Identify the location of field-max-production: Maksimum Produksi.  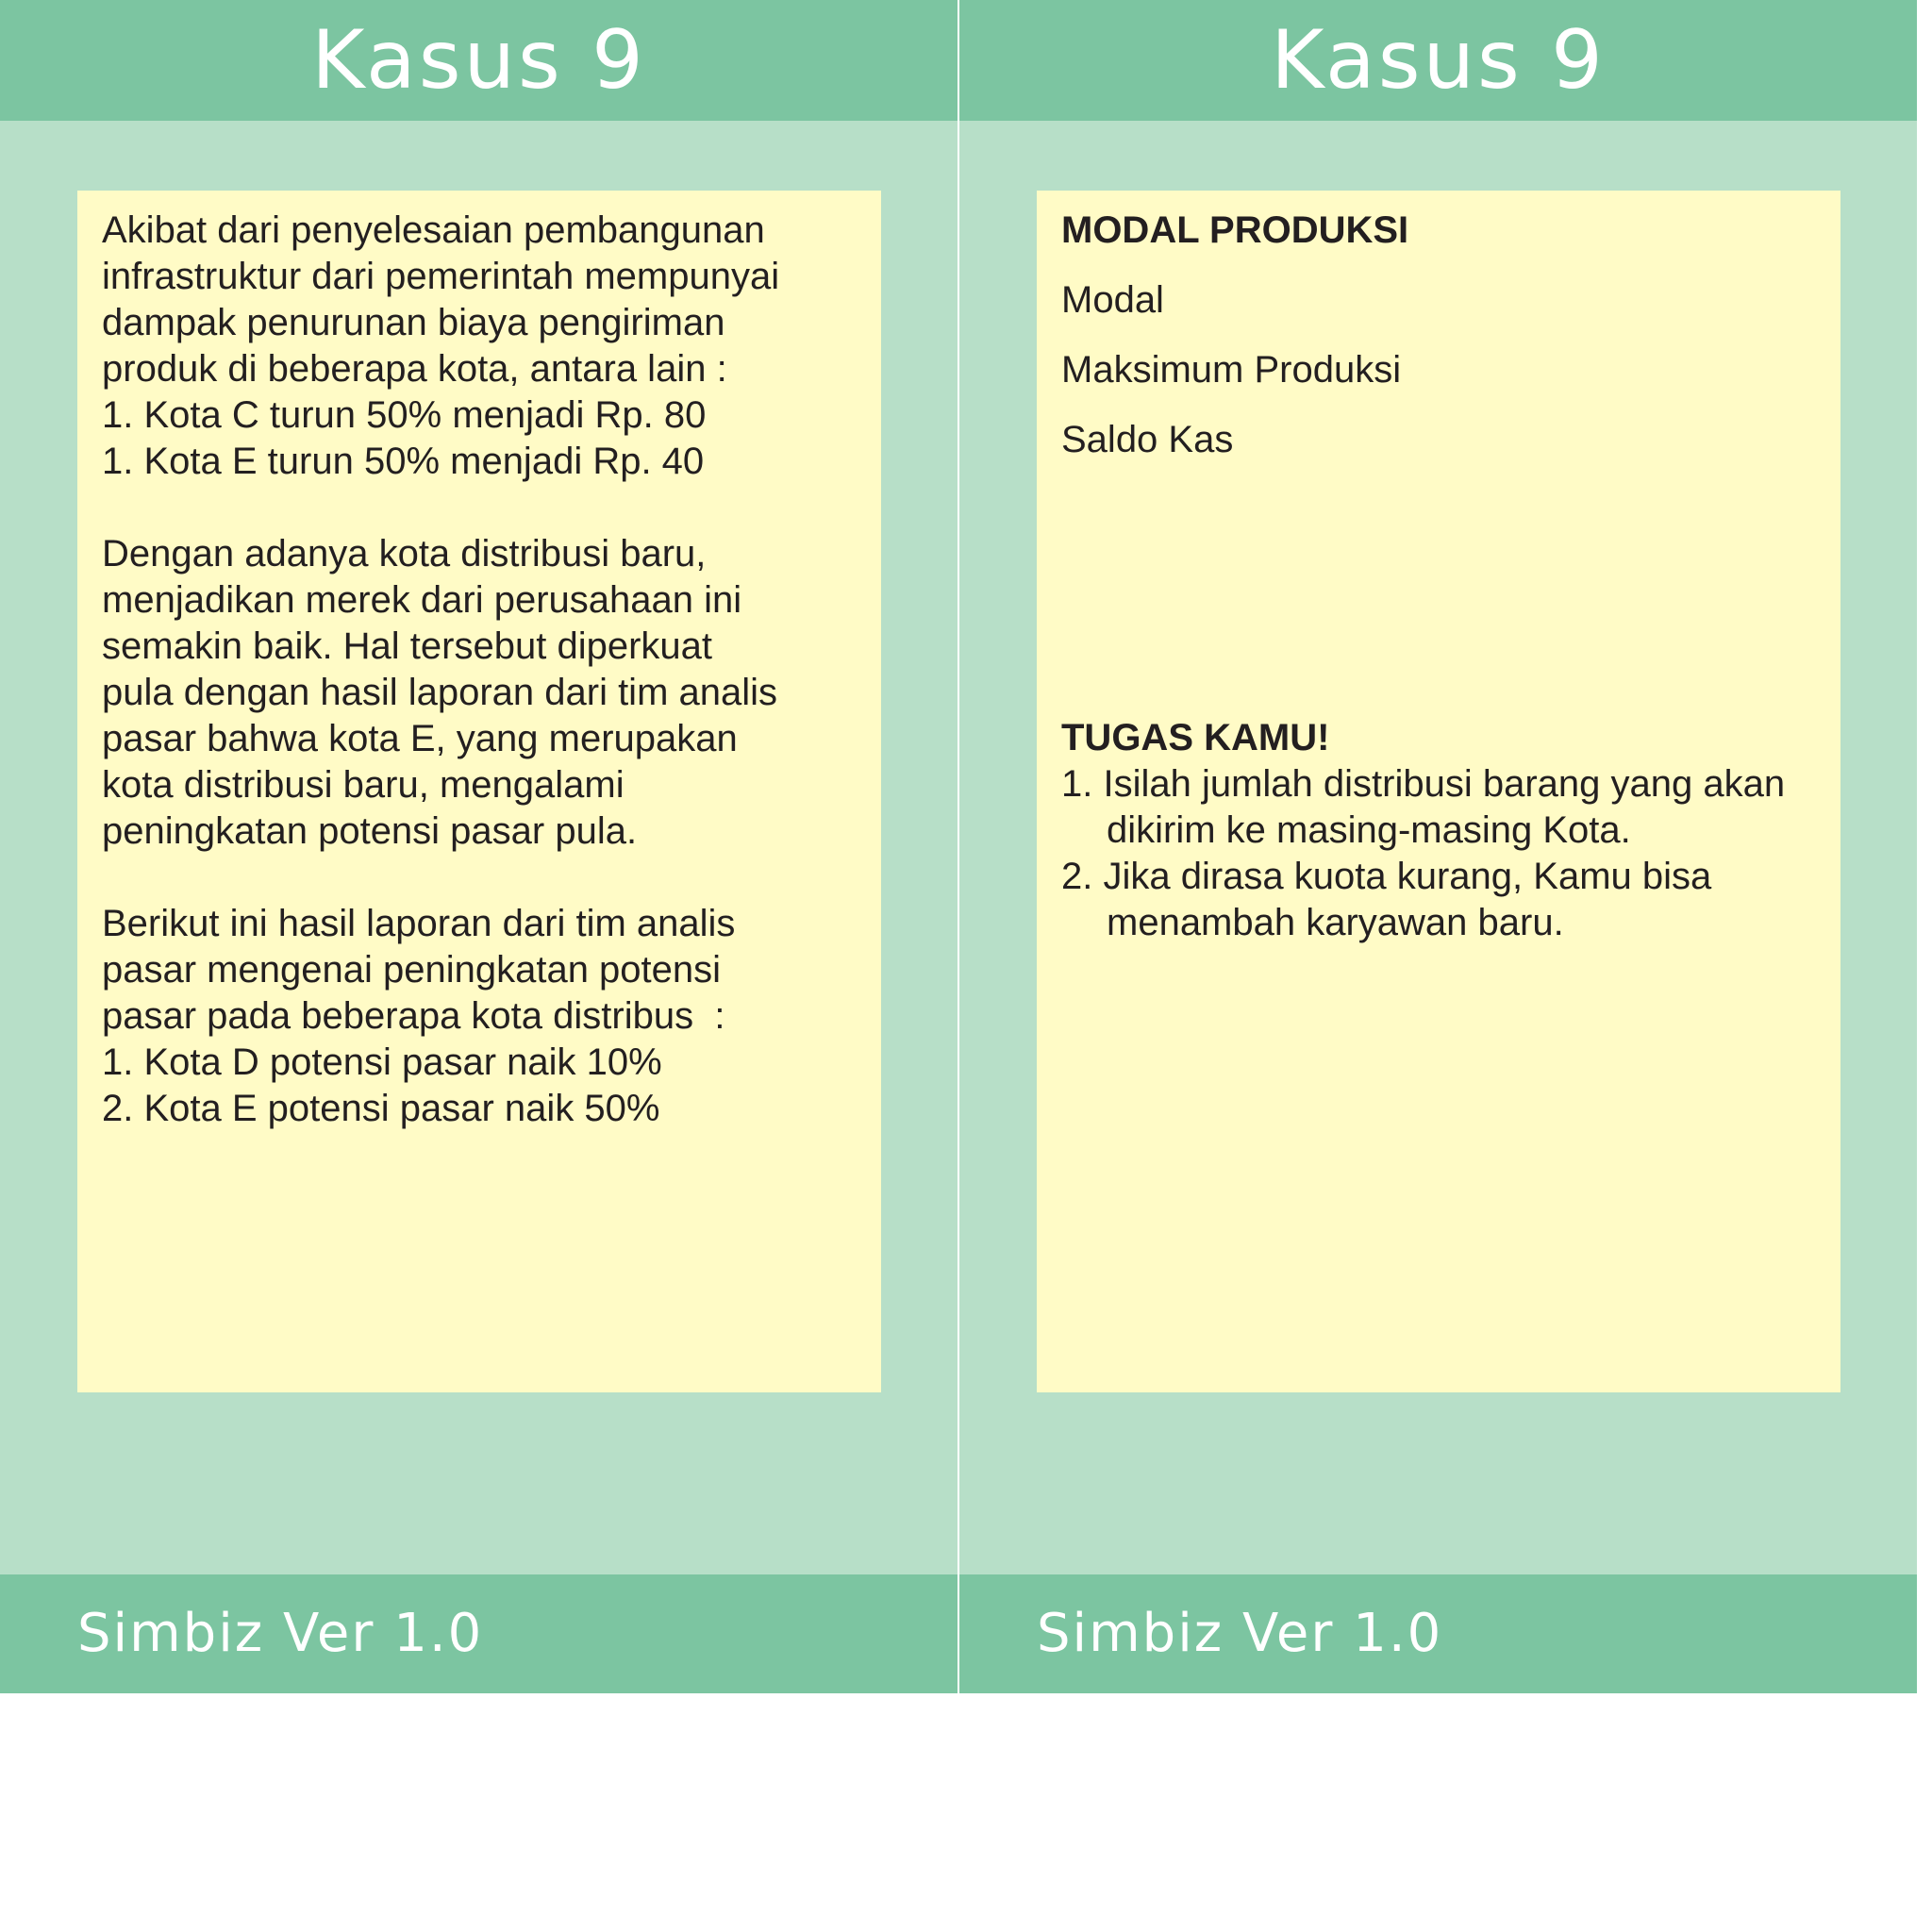
(1231, 370).